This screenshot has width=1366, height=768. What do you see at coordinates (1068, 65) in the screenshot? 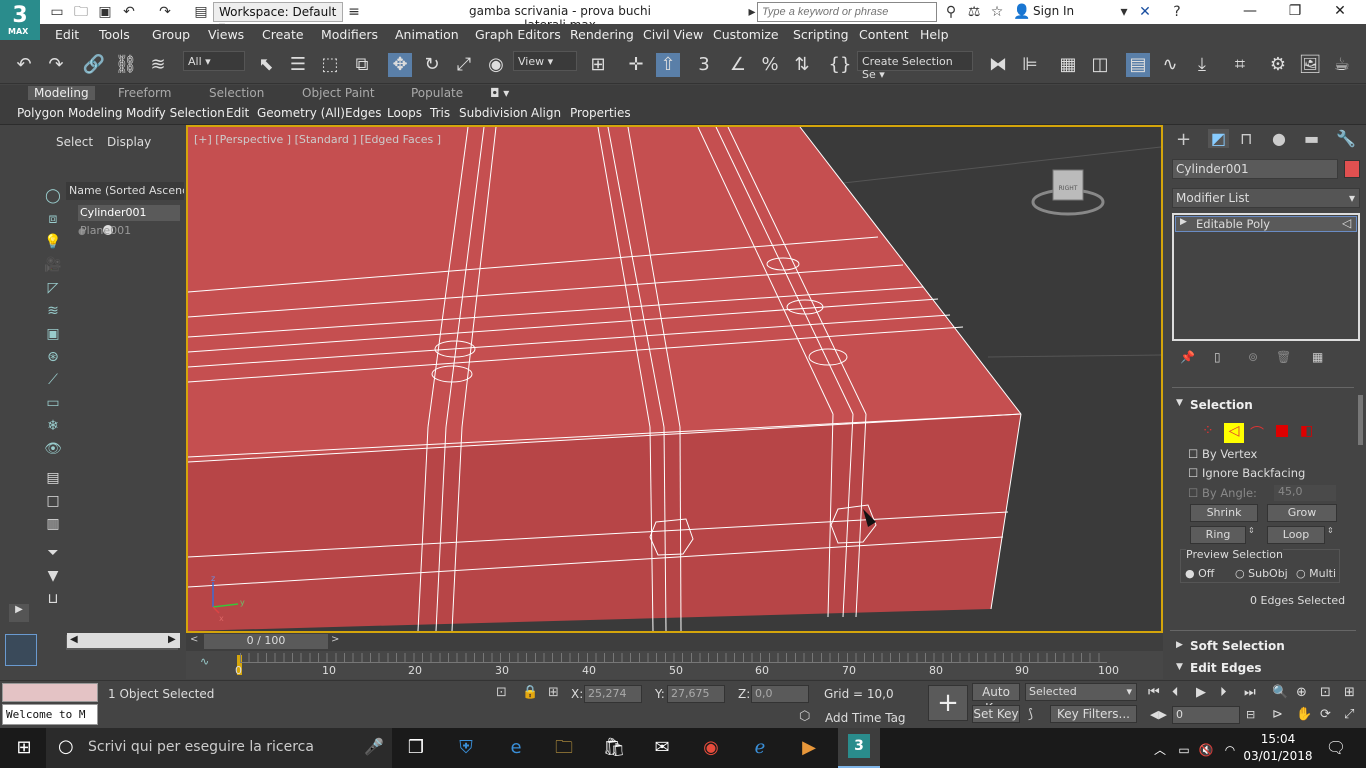
I see `scene-explorer-toggle-icon: ▦` at bounding box center [1068, 65].